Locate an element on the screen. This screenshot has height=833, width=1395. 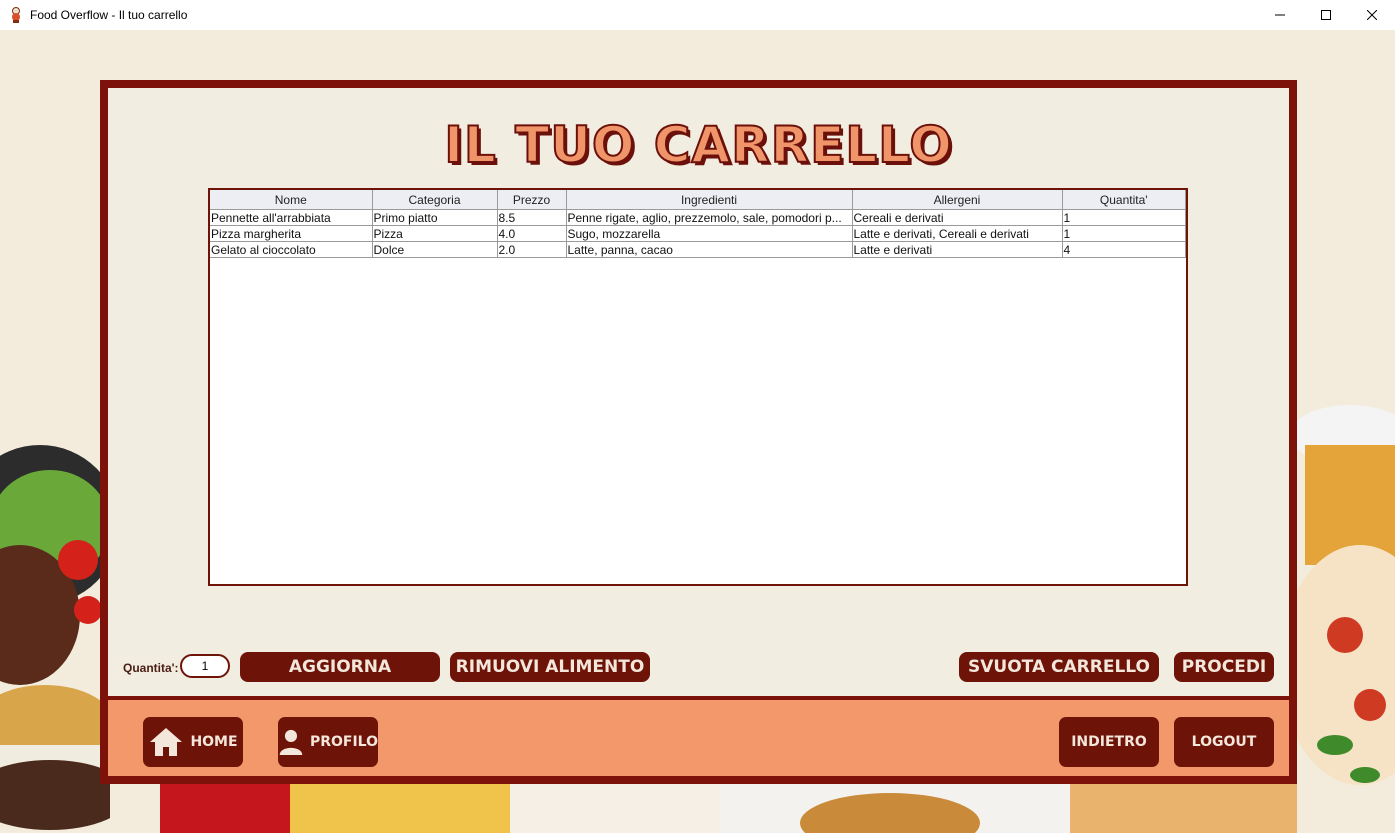
column-header-quantita: Quantita' is located at coordinates (1124, 200).